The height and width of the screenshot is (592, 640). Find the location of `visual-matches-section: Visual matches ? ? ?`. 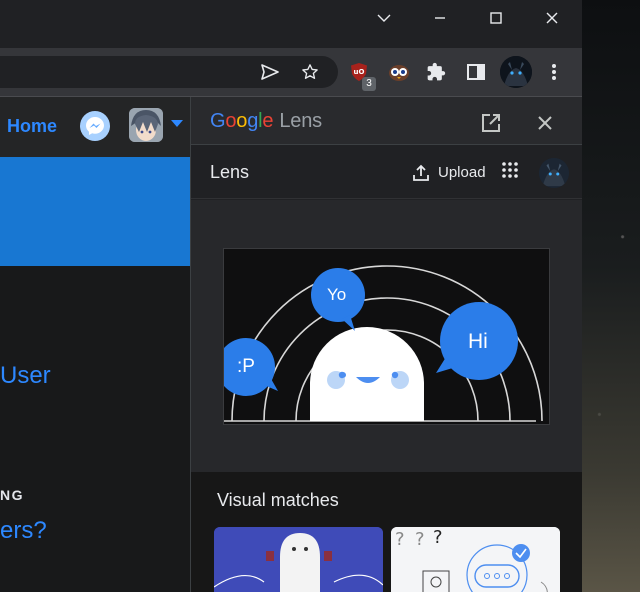

visual-matches-section: Visual matches ? ? ? is located at coordinates (386, 532).